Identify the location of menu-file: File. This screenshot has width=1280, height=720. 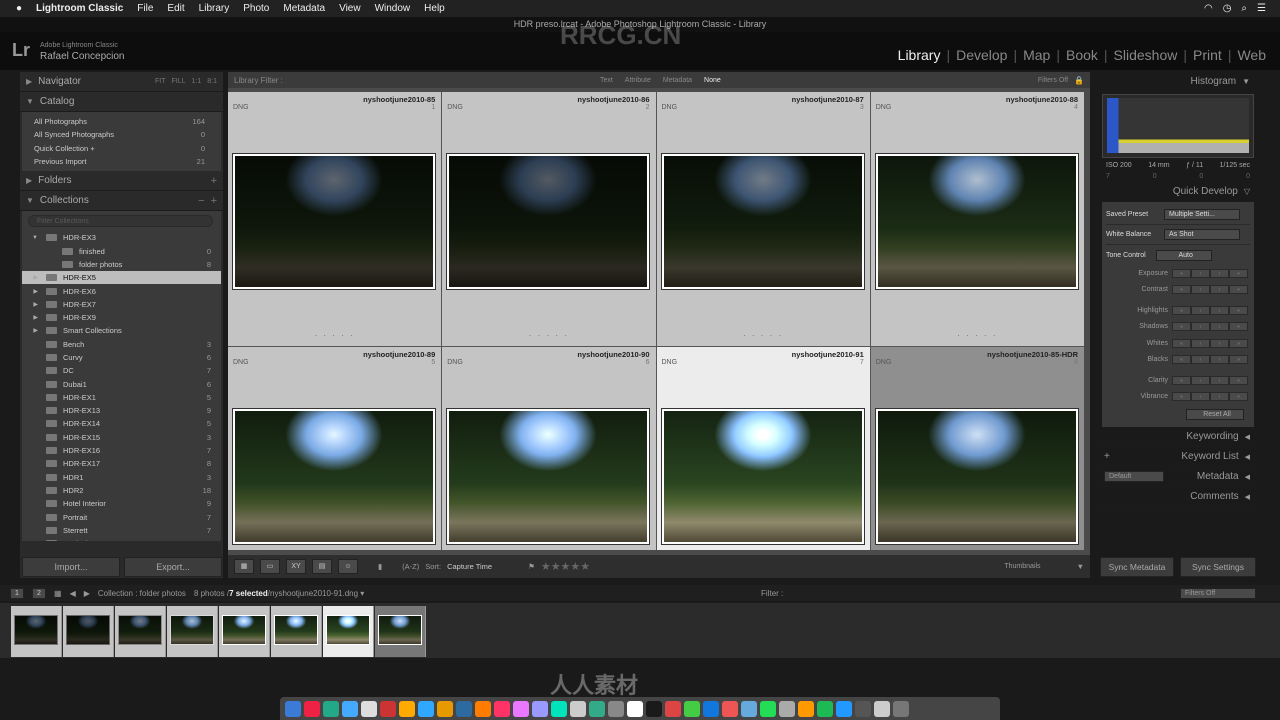
(145, 8).